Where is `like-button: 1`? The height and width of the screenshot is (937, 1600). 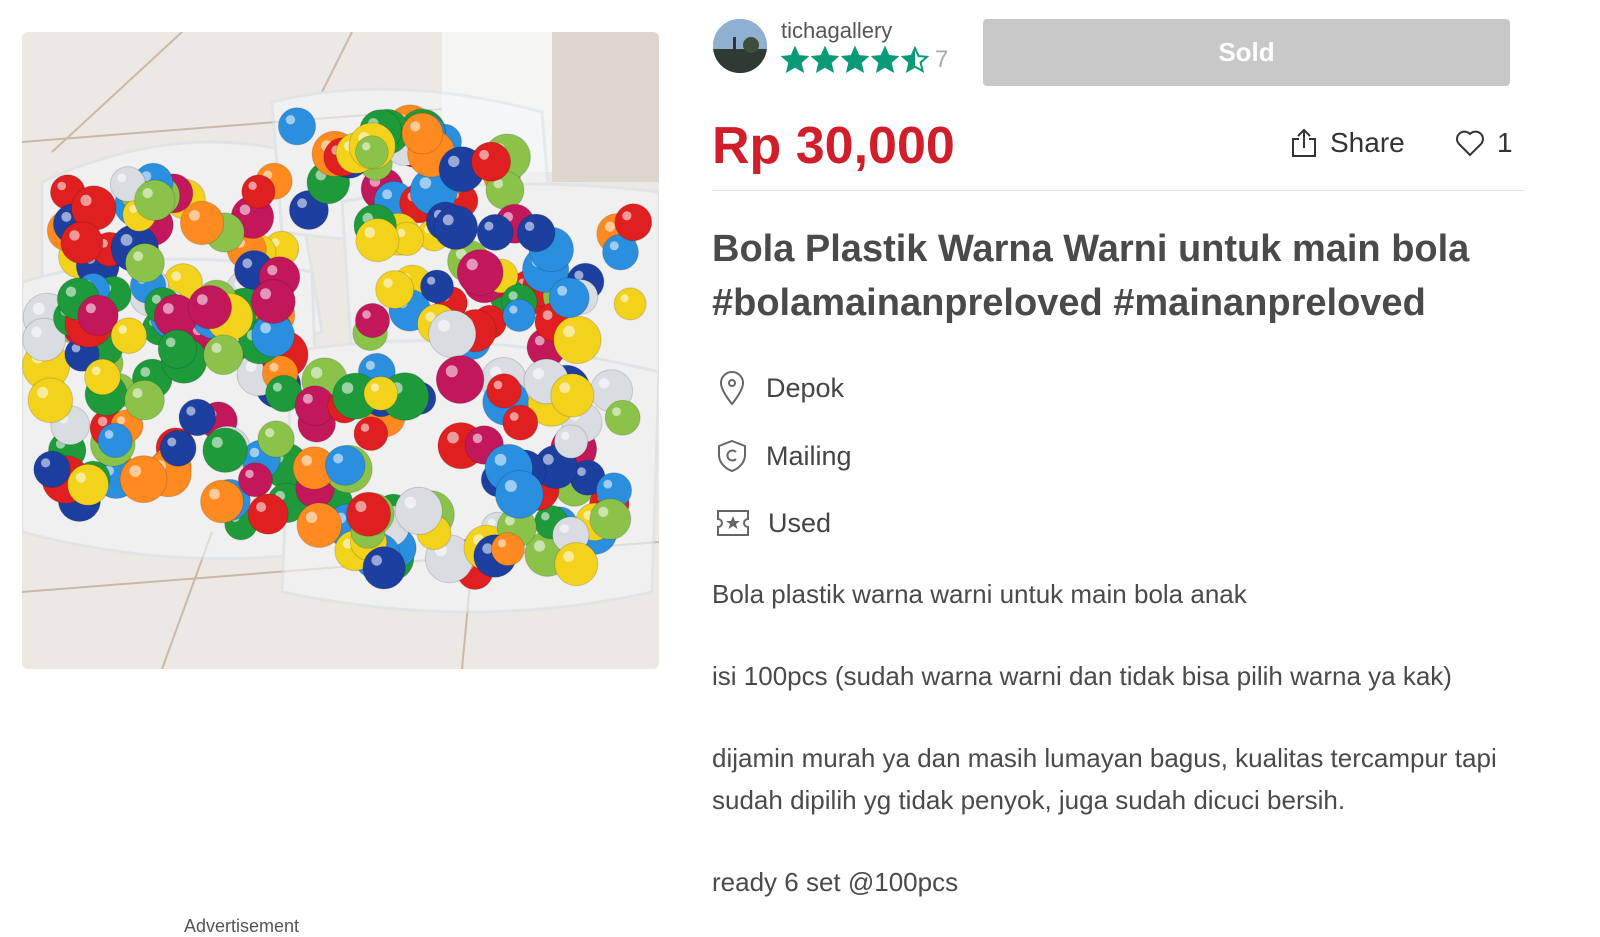 like-button: 1 is located at coordinates (1484, 143).